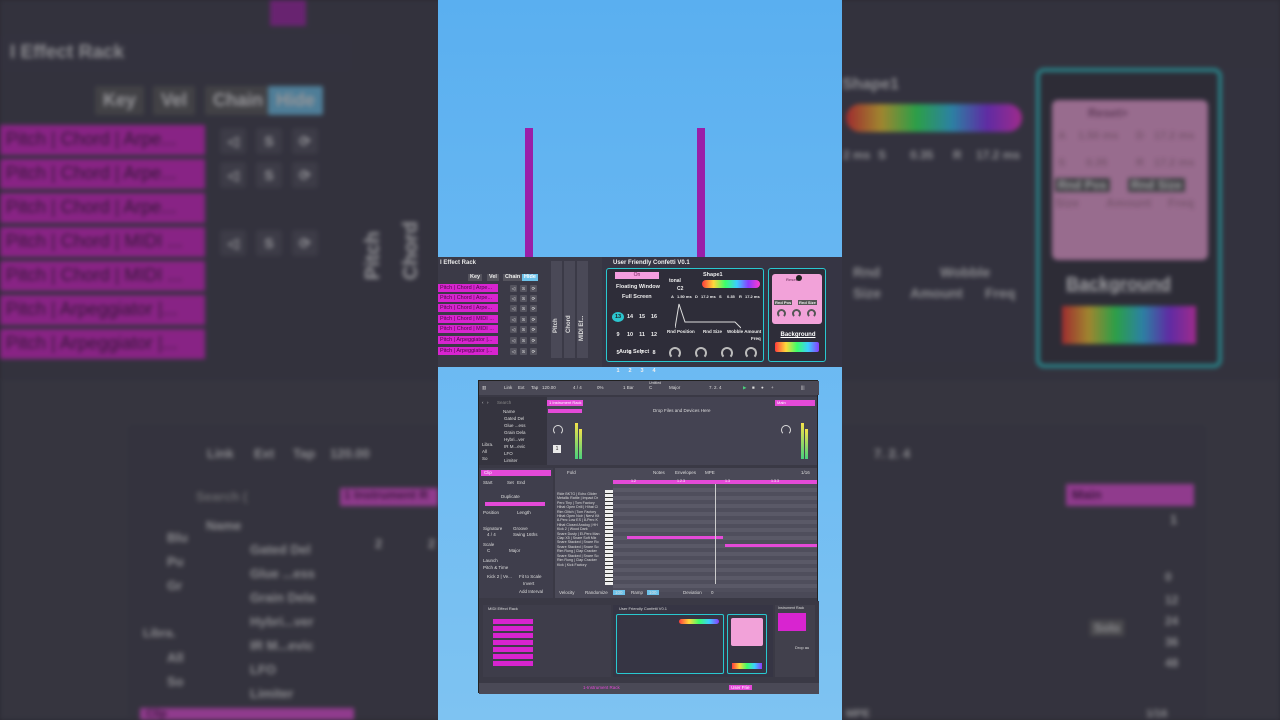 The width and height of the screenshot is (1280, 720). What do you see at coordinates (708, 315) in the screenshot?
I see `envelope-curve` at bounding box center [708, 315].